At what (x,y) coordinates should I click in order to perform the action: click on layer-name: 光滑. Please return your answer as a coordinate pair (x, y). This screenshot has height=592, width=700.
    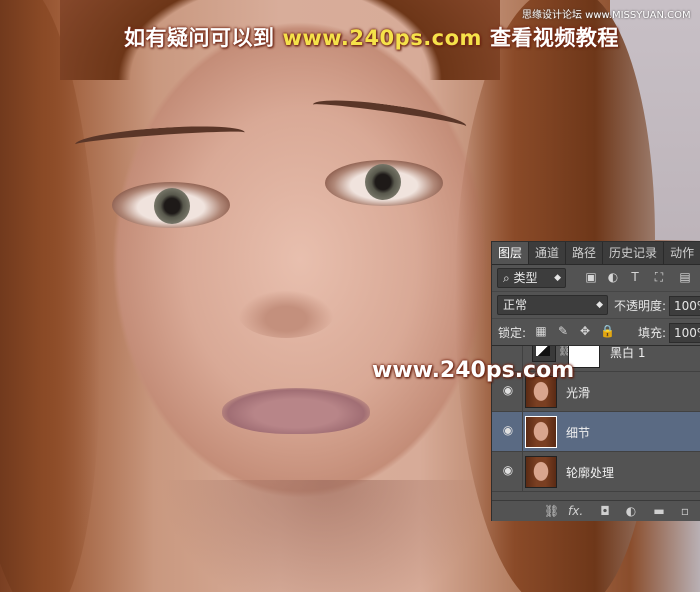
    Looking at the image, I should click on (578, 393).